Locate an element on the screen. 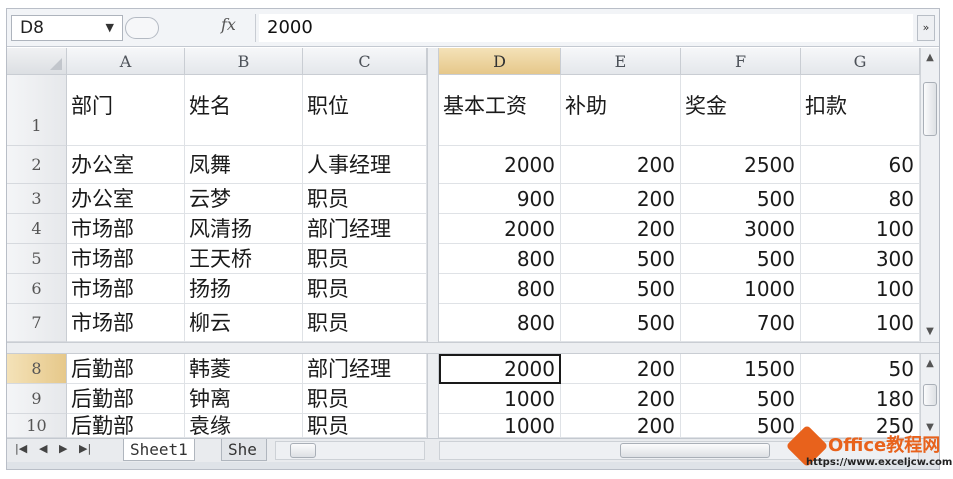 This screenshot has width=953, height=479. column-header-f: F is located at coordinates (741, 61).